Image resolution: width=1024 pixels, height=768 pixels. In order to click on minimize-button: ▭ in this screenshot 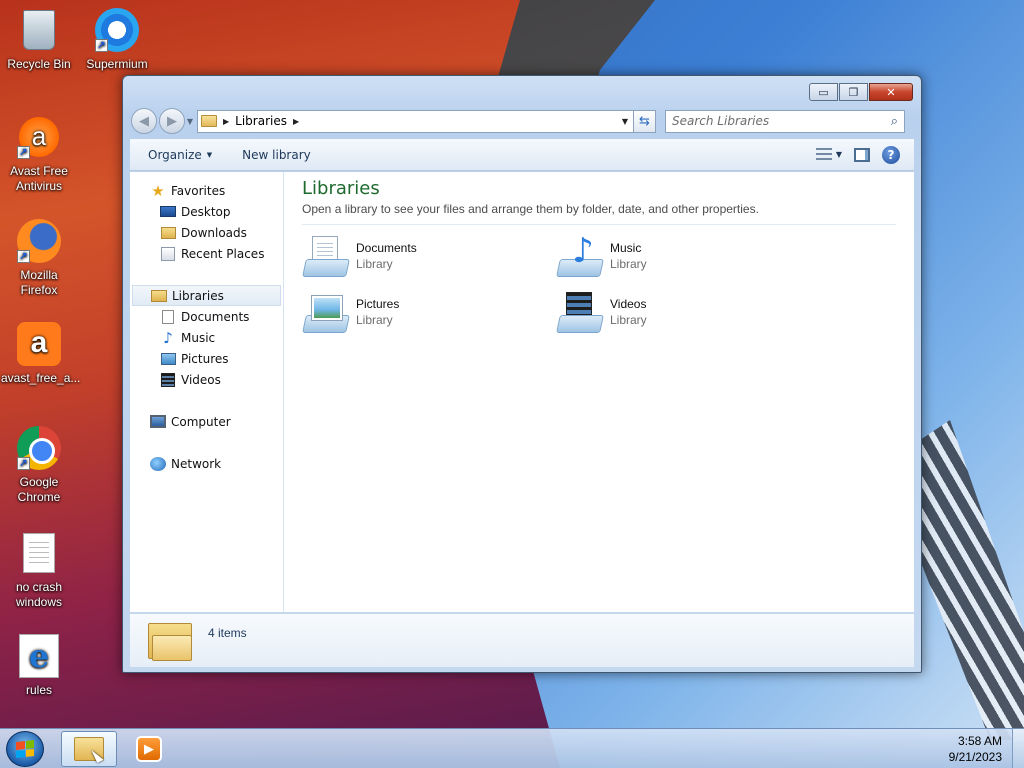, I will do `click(823, 92)`.